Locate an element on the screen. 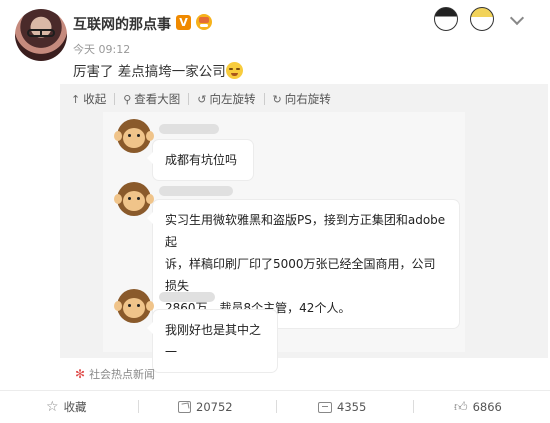  chat-message-text: 我刚好也是其中之一 is located at coordinates (213, 341).